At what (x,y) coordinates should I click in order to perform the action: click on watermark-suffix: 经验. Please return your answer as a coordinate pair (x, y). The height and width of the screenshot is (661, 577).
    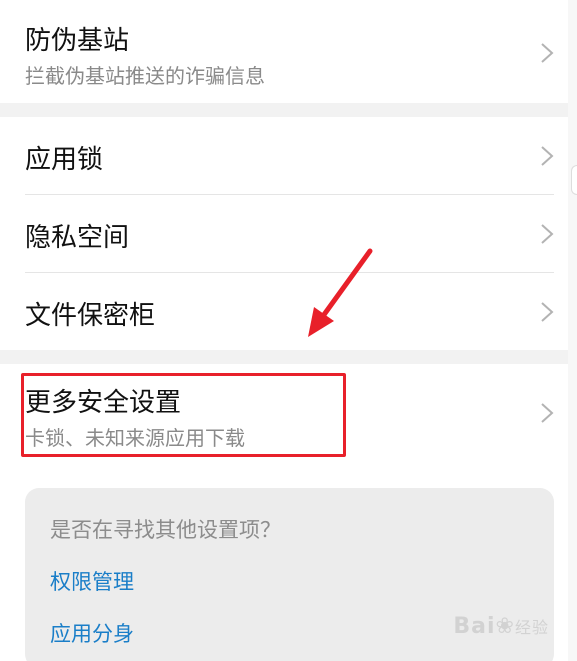
    Looking at the image, I should click on (531, 627).